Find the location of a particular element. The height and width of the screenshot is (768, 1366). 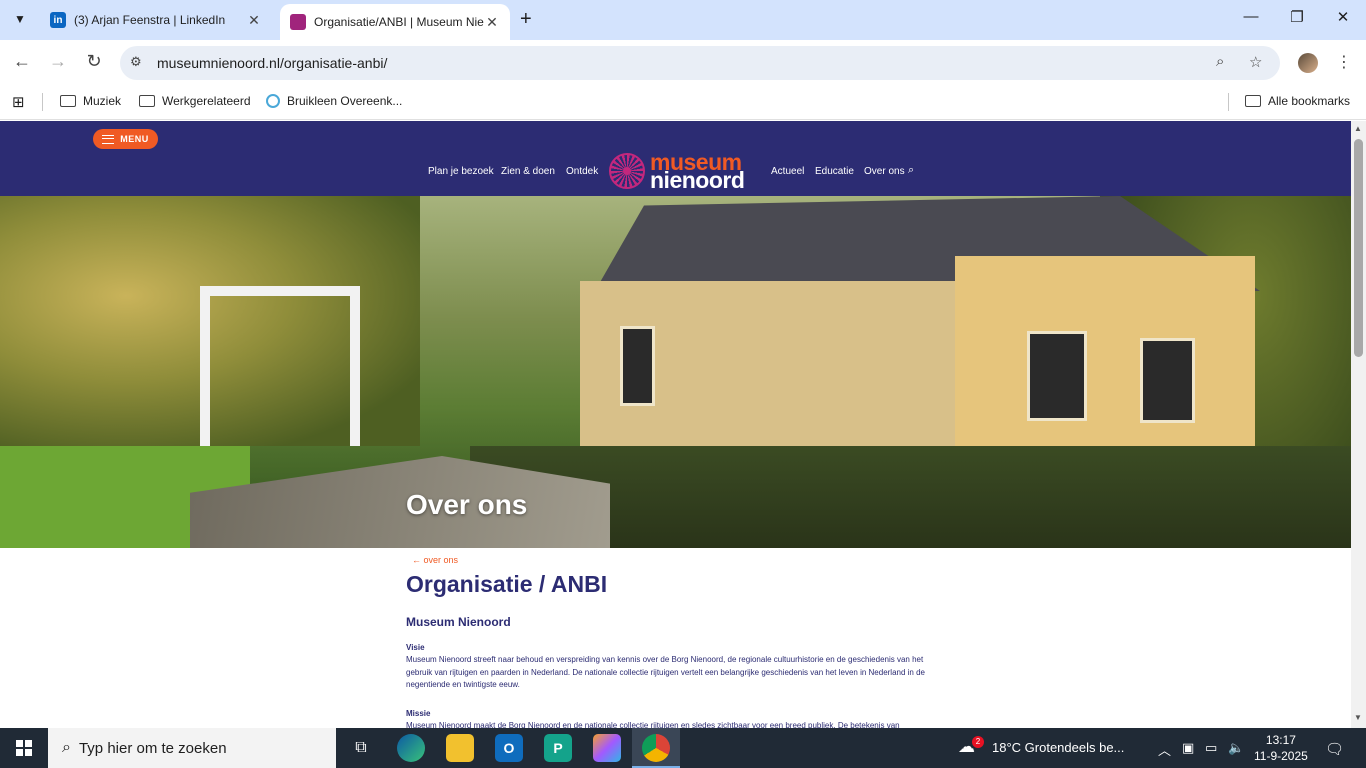

notifications-icon: 🗨 is located at coordinates (1334, 749).